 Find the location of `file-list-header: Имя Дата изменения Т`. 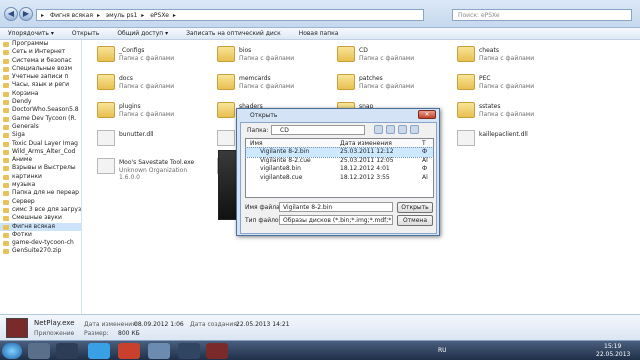

file-list-header: Имя Дата изменения Т is located at coordinates (339, 143).